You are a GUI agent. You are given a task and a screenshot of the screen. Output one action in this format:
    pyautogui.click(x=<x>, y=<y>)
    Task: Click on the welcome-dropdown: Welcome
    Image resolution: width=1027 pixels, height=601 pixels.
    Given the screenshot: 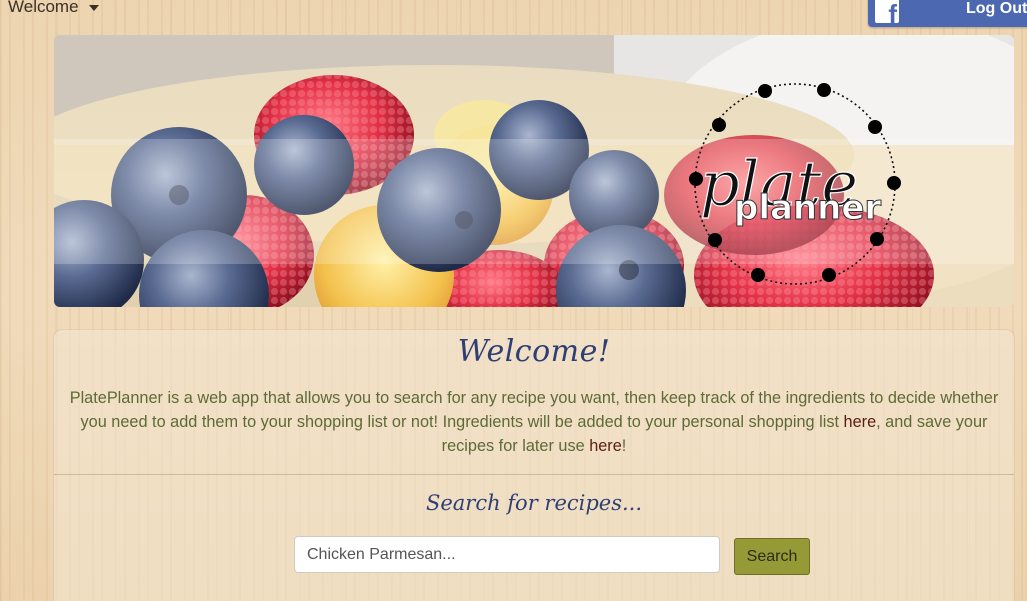 What is the action you would take?
    pyautogui.click(x=53, y=8)
    